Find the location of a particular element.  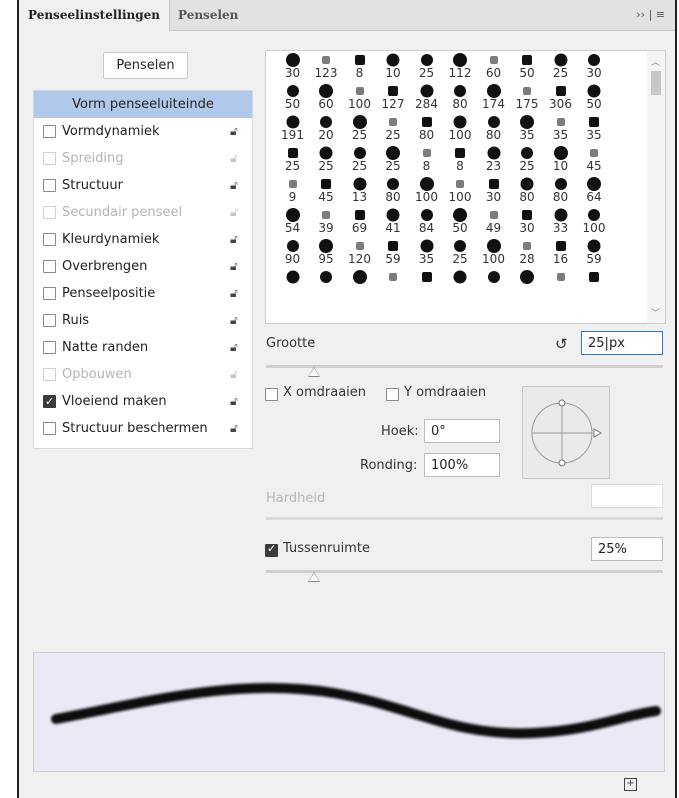

tab-penseelinstellingen: Penseelinstellingen is located at coordinates (95, 15).